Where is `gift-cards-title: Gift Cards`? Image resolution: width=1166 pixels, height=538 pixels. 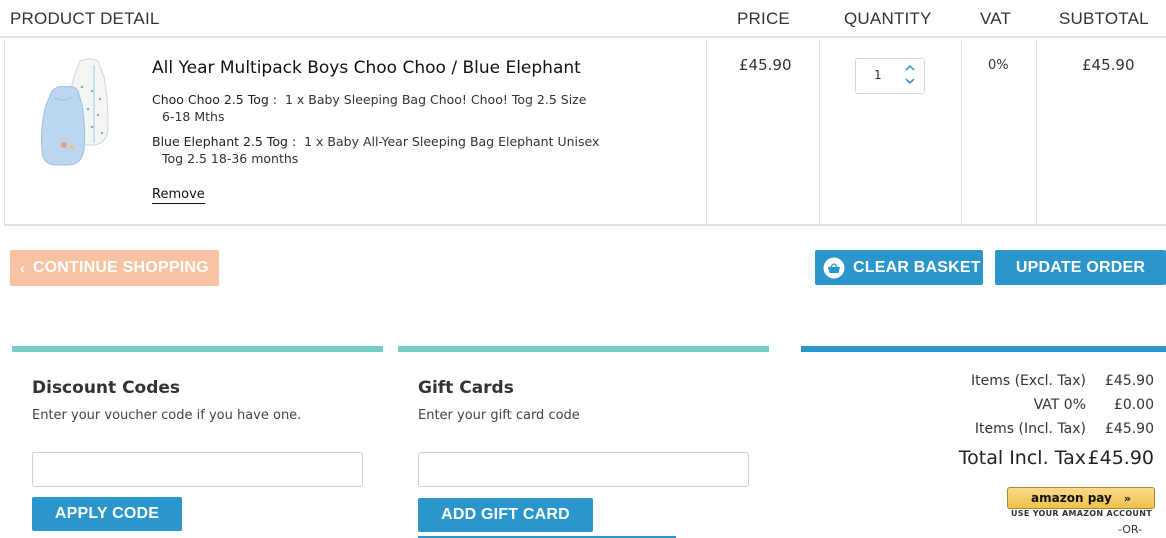
gift-cards-title: Gift Cards is located at coordinates (466, 388).